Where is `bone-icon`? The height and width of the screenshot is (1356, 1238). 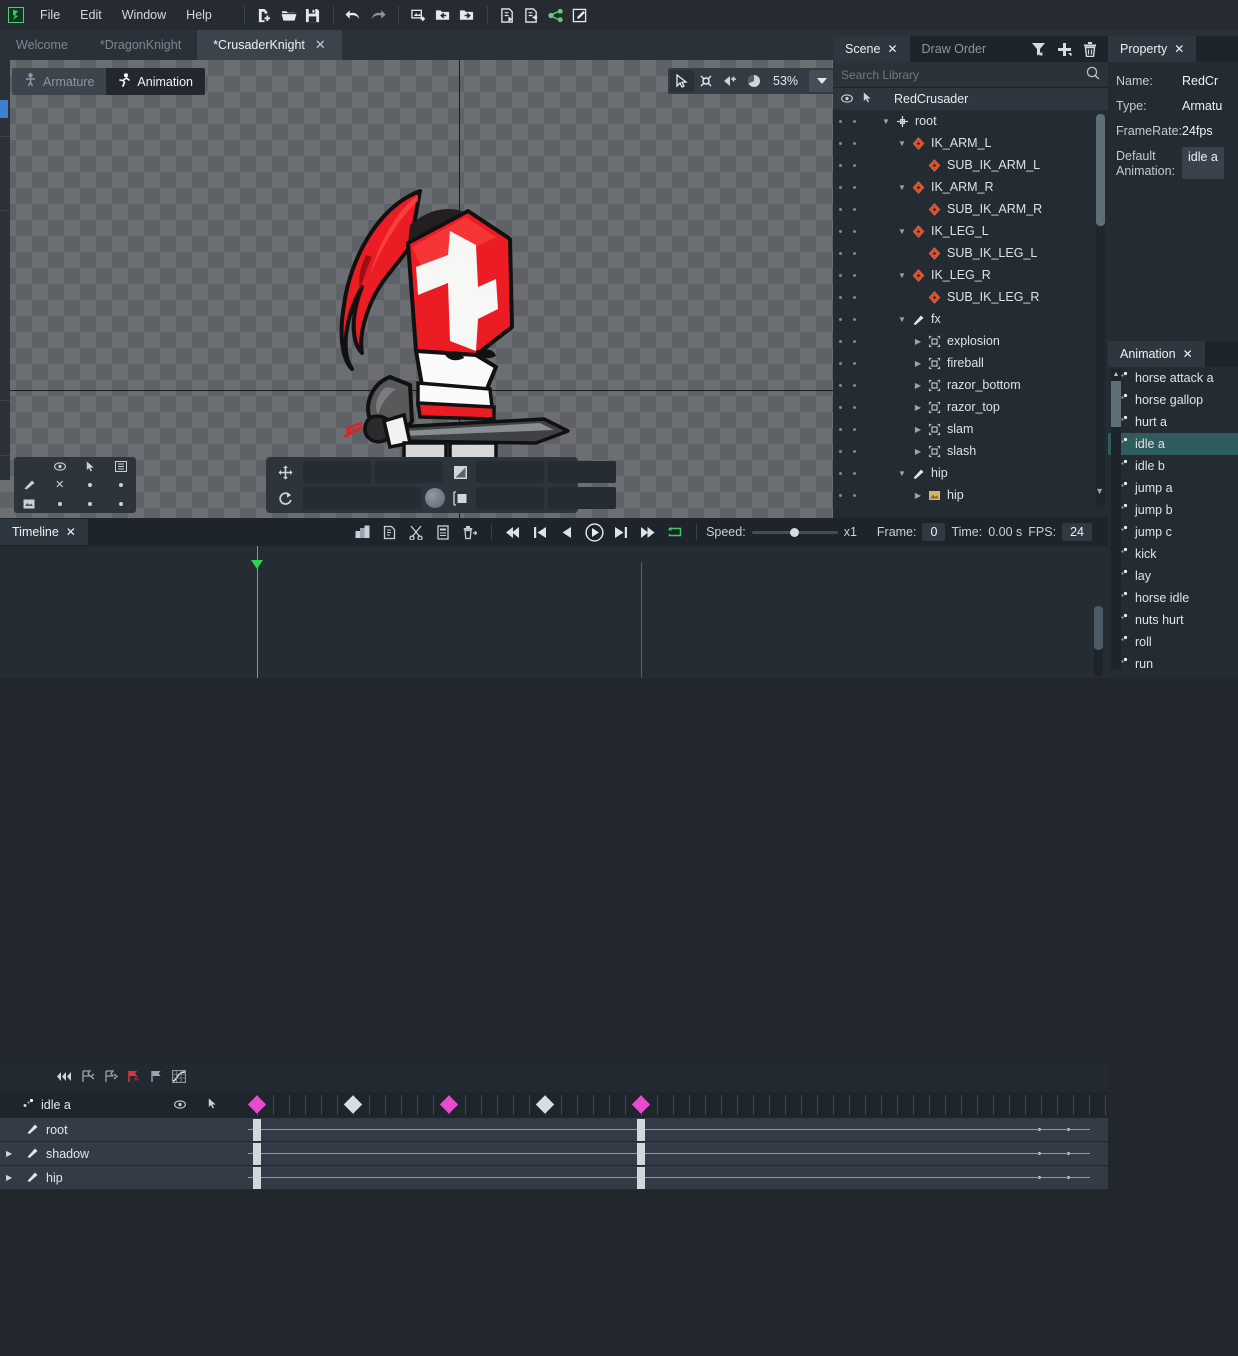
bone-icon is located at coordinates (29, 485).